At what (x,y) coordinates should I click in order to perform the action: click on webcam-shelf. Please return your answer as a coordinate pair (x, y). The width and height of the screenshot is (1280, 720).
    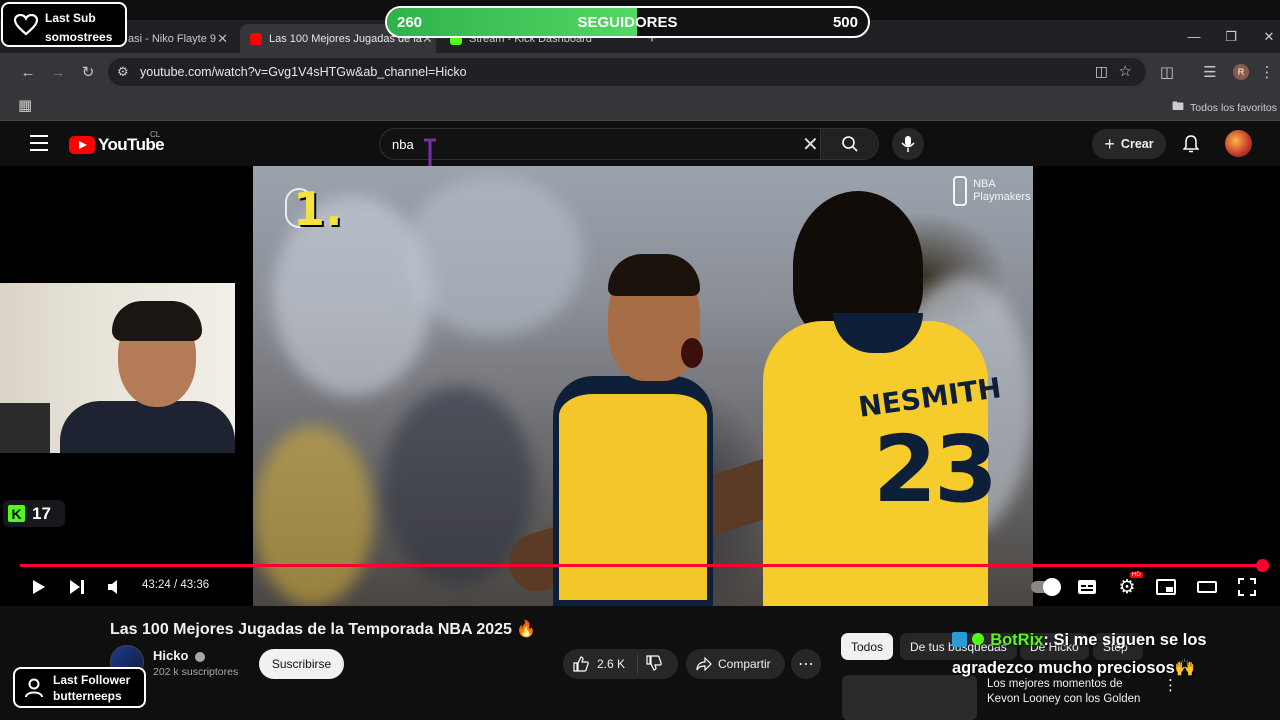
    Looking at the image, I should click on (25, 428).